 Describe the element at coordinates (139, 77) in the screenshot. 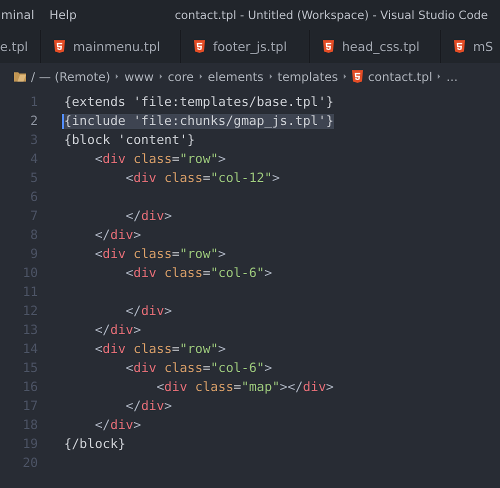

I see `breadcrumb-item: www` at that location.